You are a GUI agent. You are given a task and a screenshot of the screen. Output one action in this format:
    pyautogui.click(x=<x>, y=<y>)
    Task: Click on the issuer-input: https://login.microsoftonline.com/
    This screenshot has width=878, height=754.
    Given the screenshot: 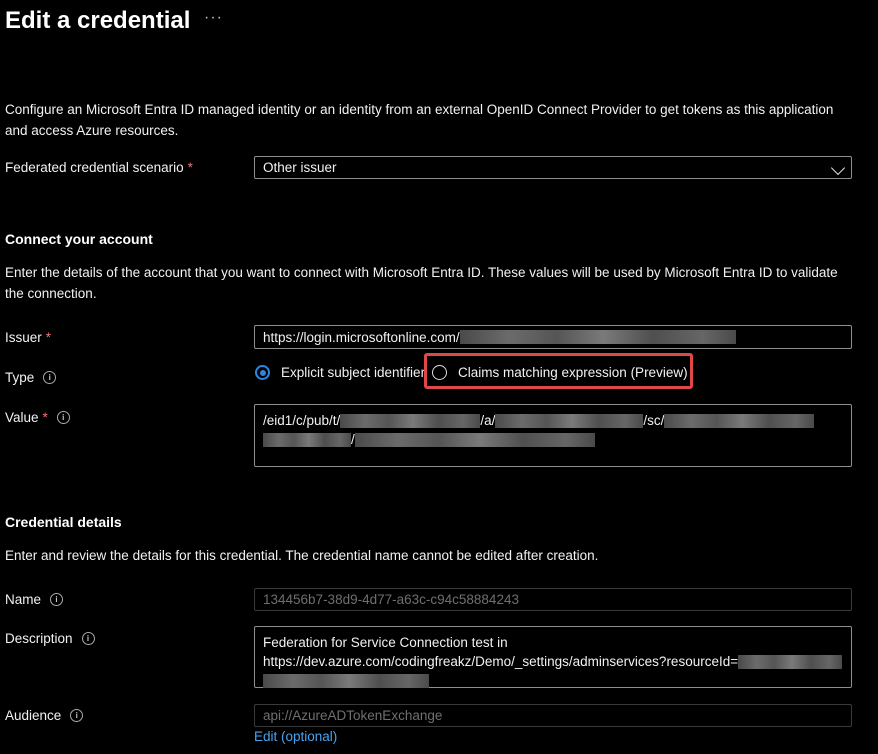 What is the action you would take?
    pyautogui.click(x=553, y=337)
    